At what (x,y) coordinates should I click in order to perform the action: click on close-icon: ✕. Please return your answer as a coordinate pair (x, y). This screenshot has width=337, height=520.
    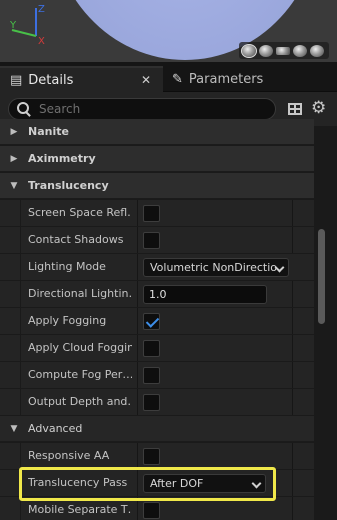
    Looking at the image, I should click on (146, 80).